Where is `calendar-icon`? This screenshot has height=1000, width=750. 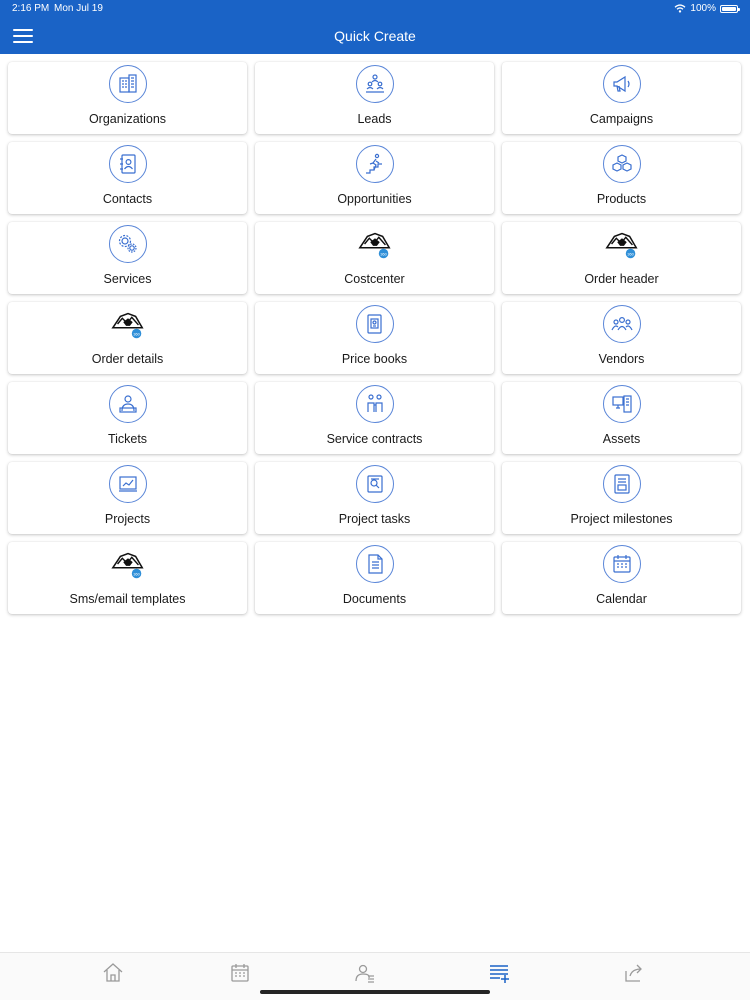 calendar-icon is located at coordinates (621, 564).